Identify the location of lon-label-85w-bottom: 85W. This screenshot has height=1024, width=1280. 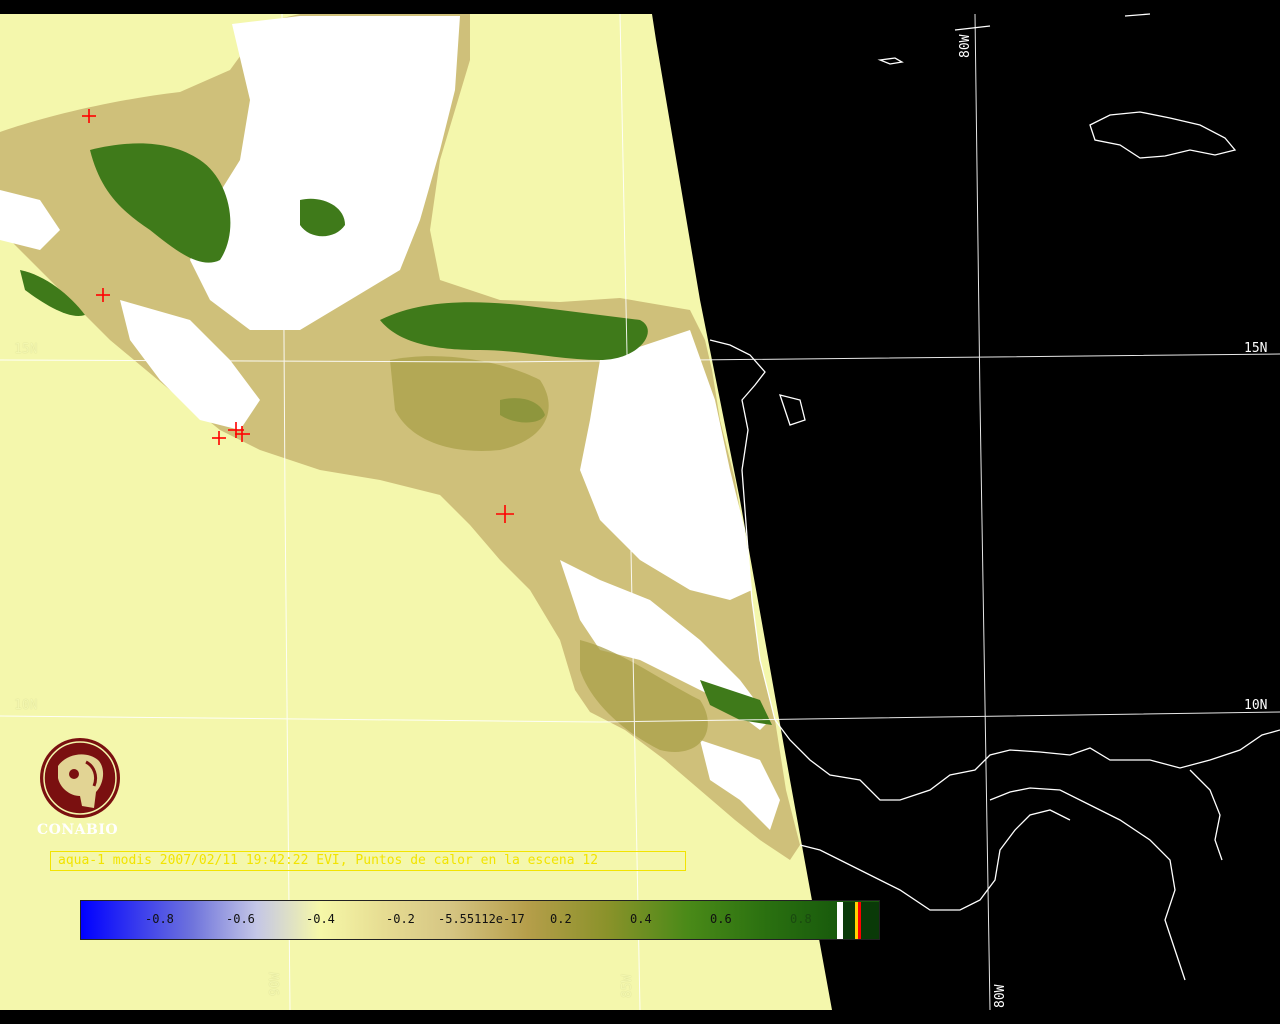
(627, 986).